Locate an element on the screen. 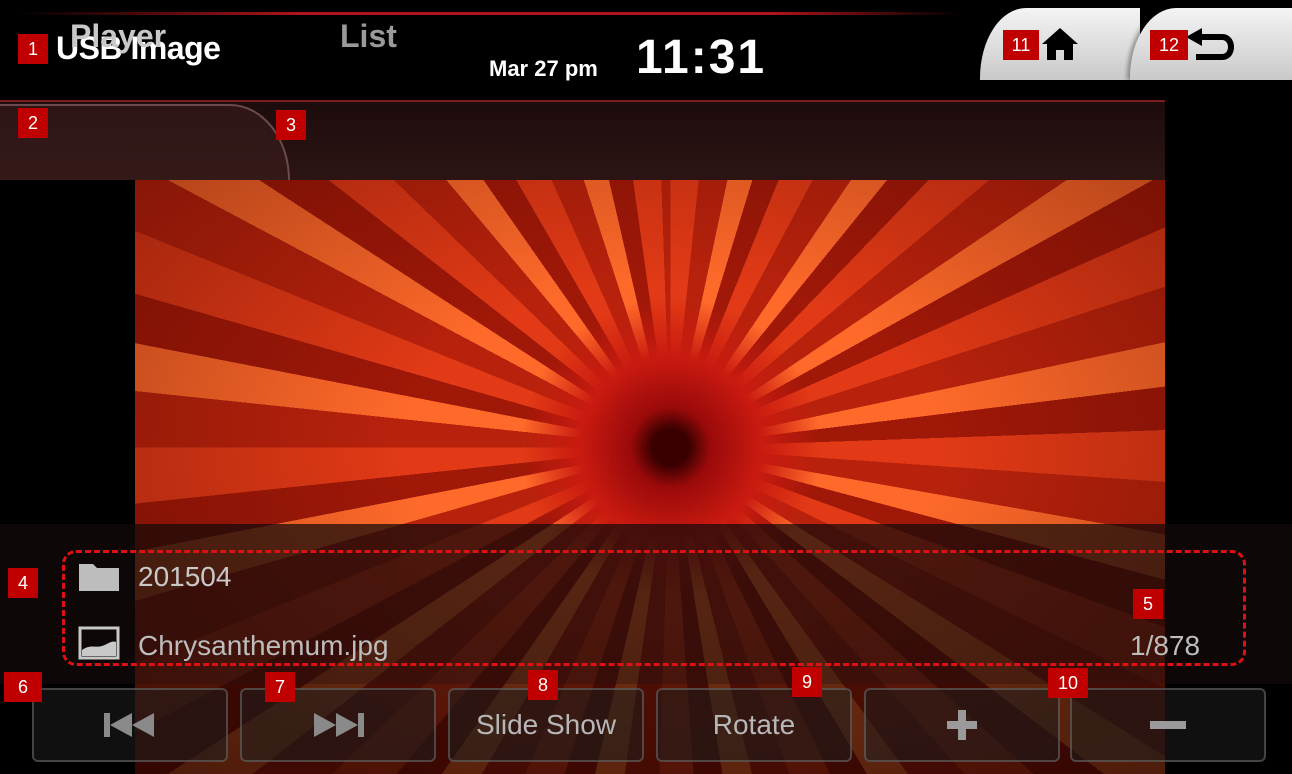 The width and height of the screenshot is (1292, 774). annotation-badge: 5 is located at coordinates (1148, 604).